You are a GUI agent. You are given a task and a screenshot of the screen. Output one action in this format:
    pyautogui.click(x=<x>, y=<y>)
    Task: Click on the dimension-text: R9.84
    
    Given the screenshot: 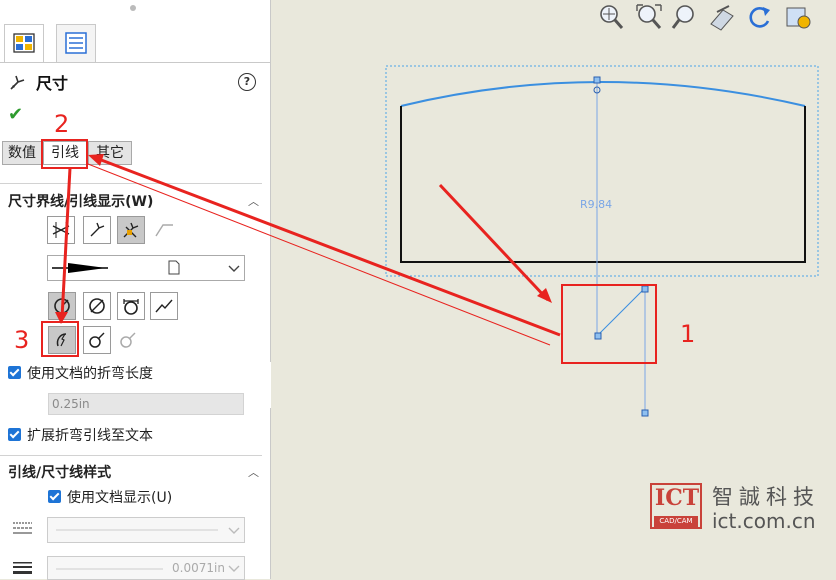 What is the action you would take?
    pyautogui.click(x=596, y=204)
    